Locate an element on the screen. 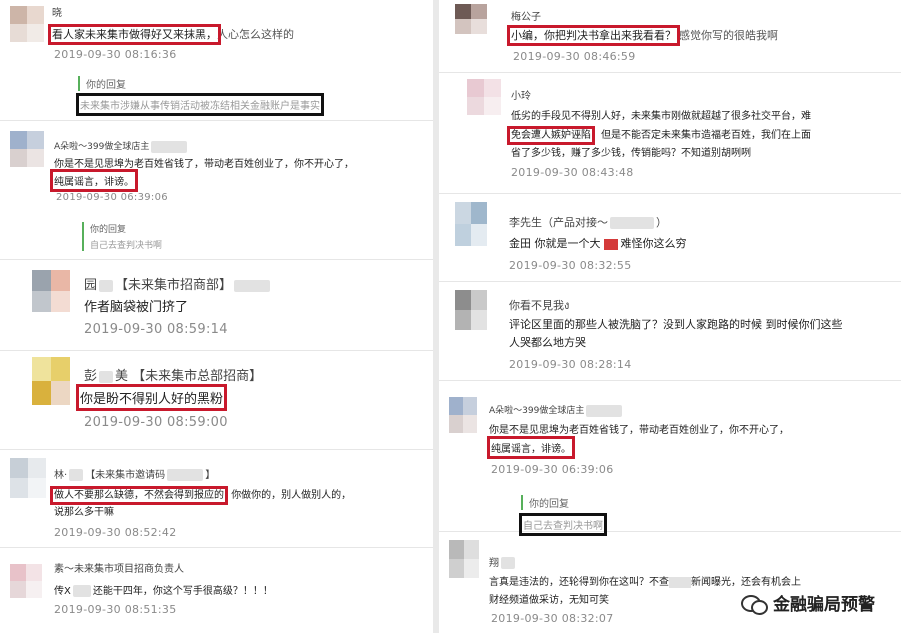  timestamp: 2019-09-30 08:52:42 is located at coordinates (115, 532).